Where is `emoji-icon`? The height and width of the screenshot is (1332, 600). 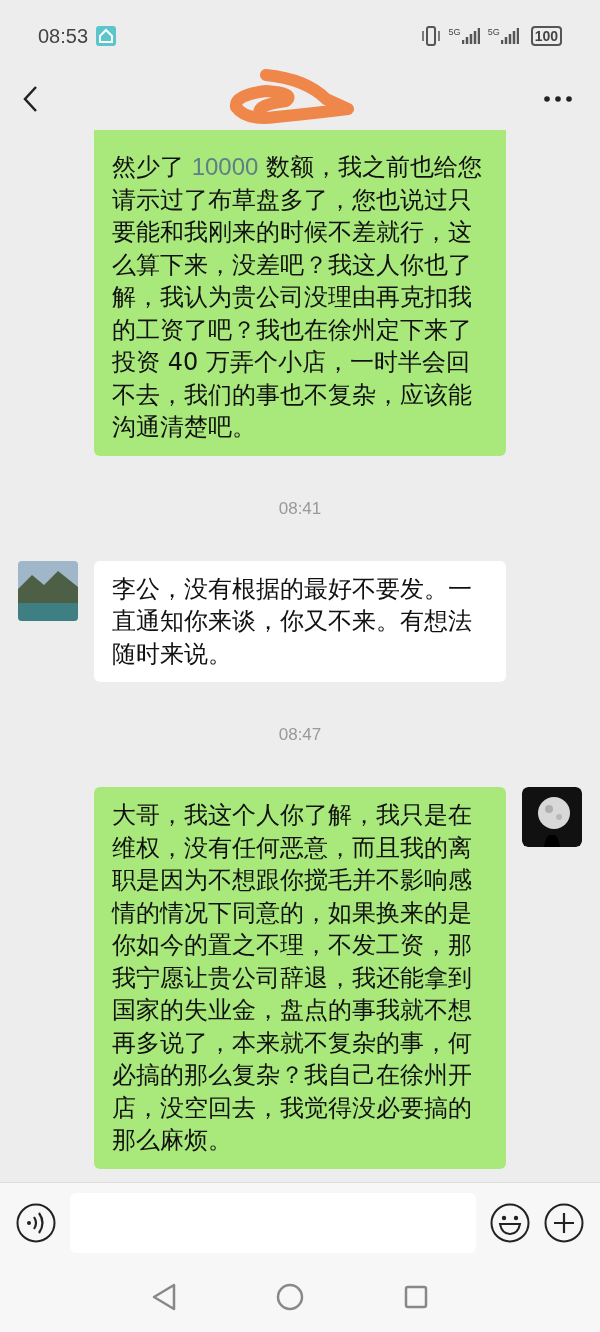 emoji-icon is located at coordinates (510, 1222).